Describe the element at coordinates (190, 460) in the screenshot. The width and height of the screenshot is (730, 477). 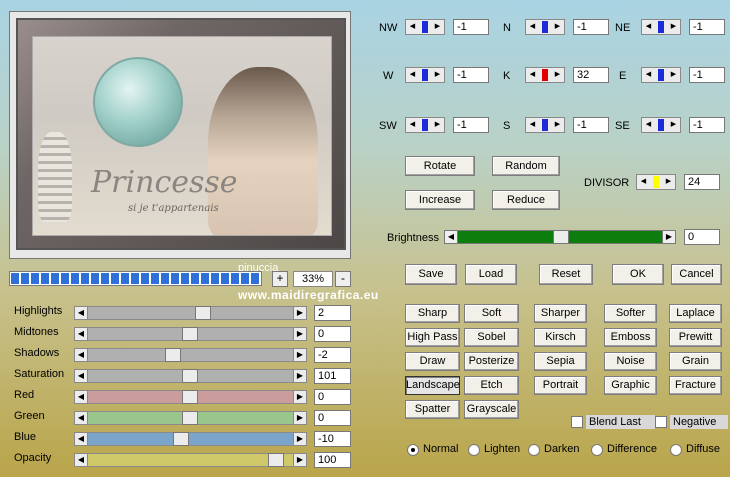
I see `opacity-slider: ◀ ▶` at that location.